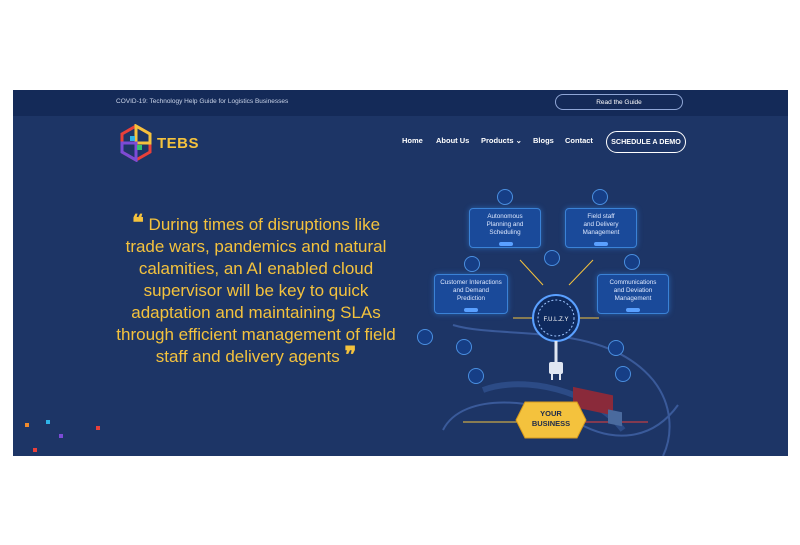 This screenshot has width=800, height=545. I want to click on plug-icon, so click(556, 368).